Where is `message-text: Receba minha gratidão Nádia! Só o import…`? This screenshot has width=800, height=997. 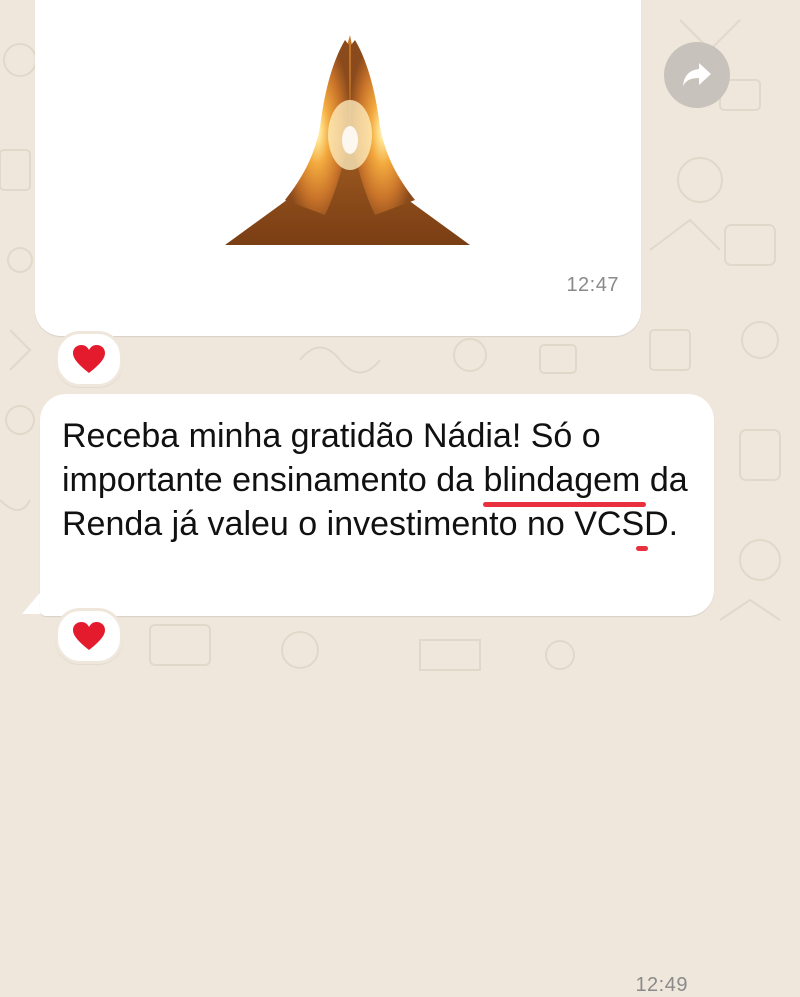
message-text: Receba minha gratidão Nádia! Só o import… is located at coordinates (382, 482).